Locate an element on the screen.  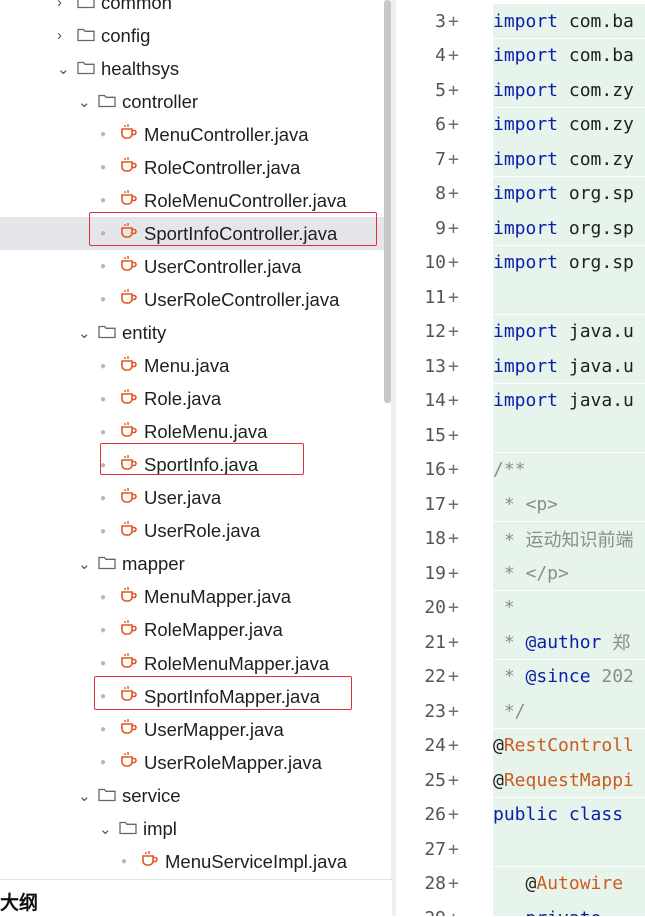
tree-folder-common: › common is located at coordinates (192, 9).